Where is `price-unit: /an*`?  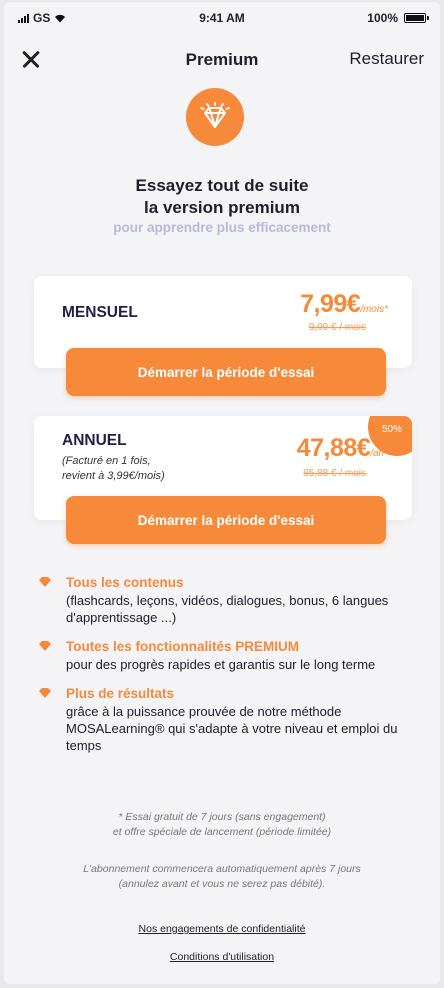 price-unit: /an* is located at coordinates (379, 453).